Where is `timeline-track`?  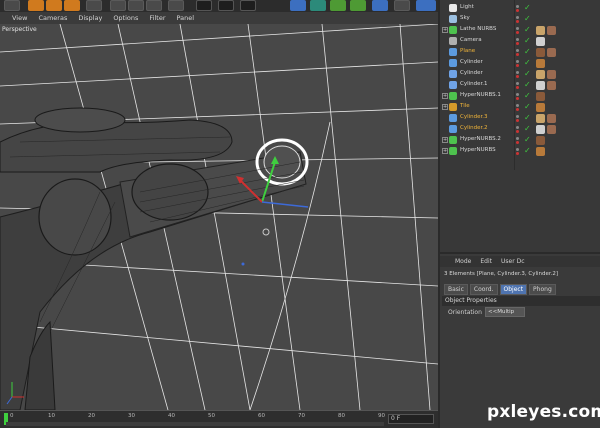 timeline-track is located at coordinates (195, 424).